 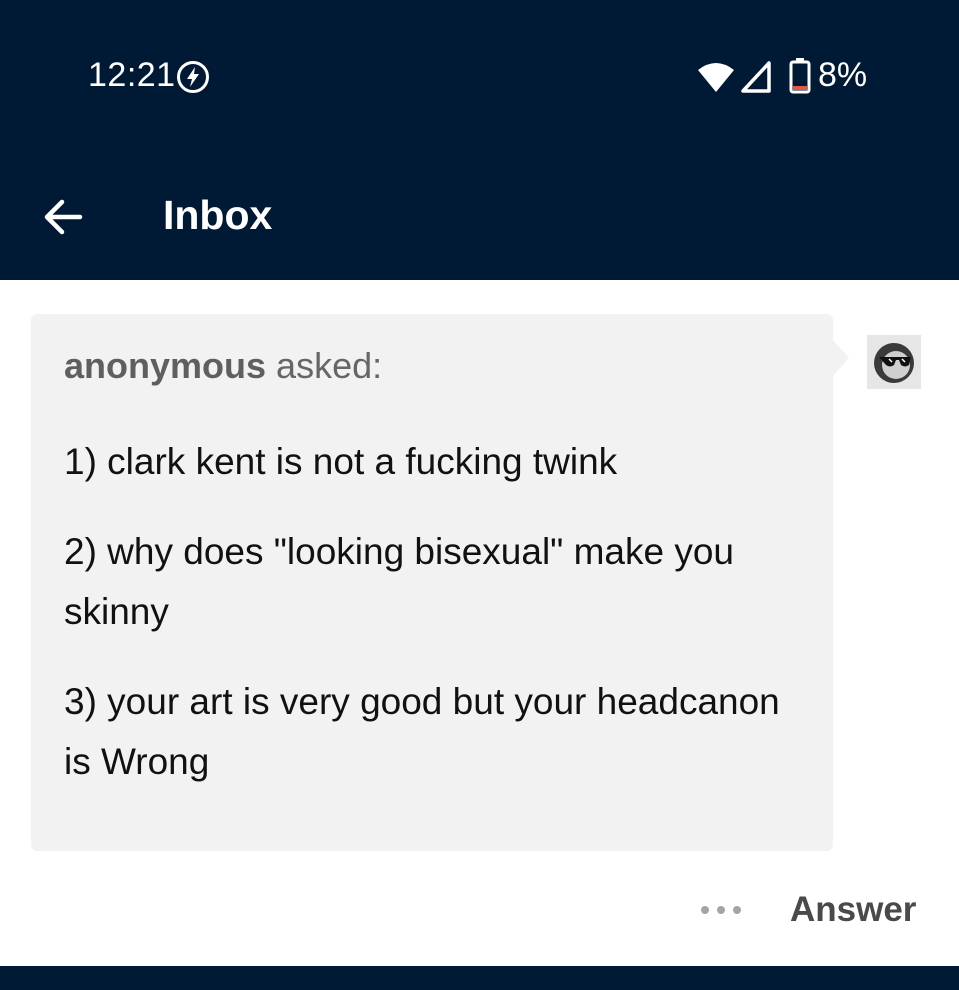 I want to click on more-dots-icon, so click(x=721, y=910).